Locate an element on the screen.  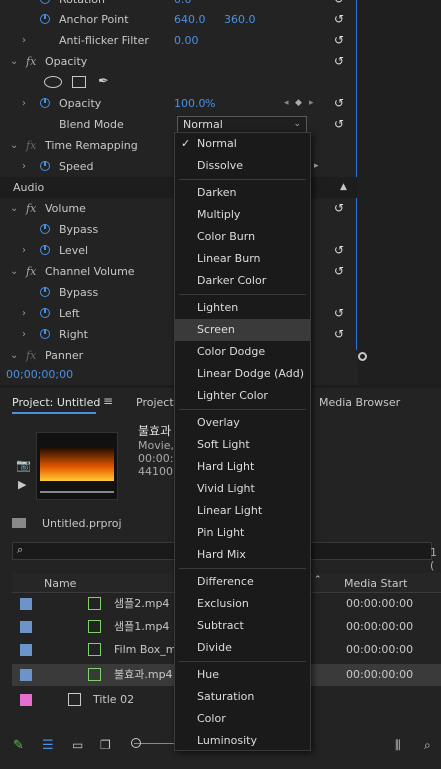
column-media-start: Media Start is located at coordinates (375, 583).